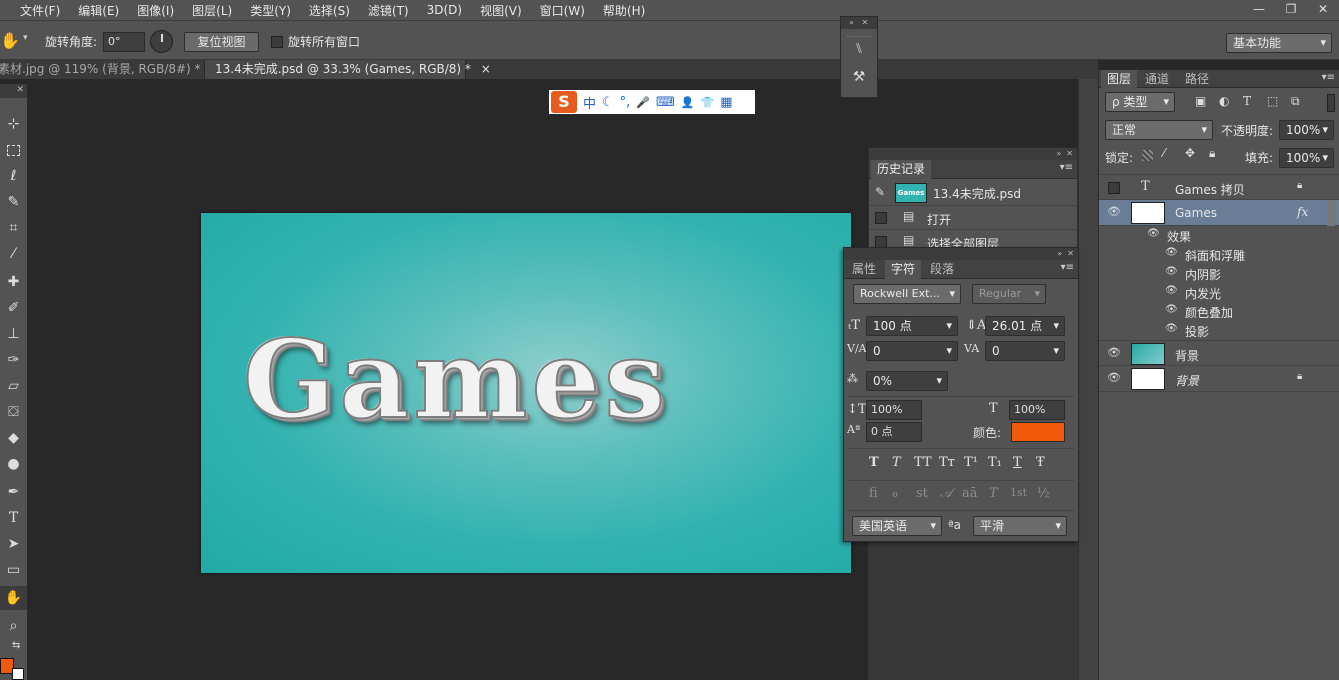 This screenshot has width=1339, height=680. I want to click on blend-mode-select: 正常, so click(1159, 130).